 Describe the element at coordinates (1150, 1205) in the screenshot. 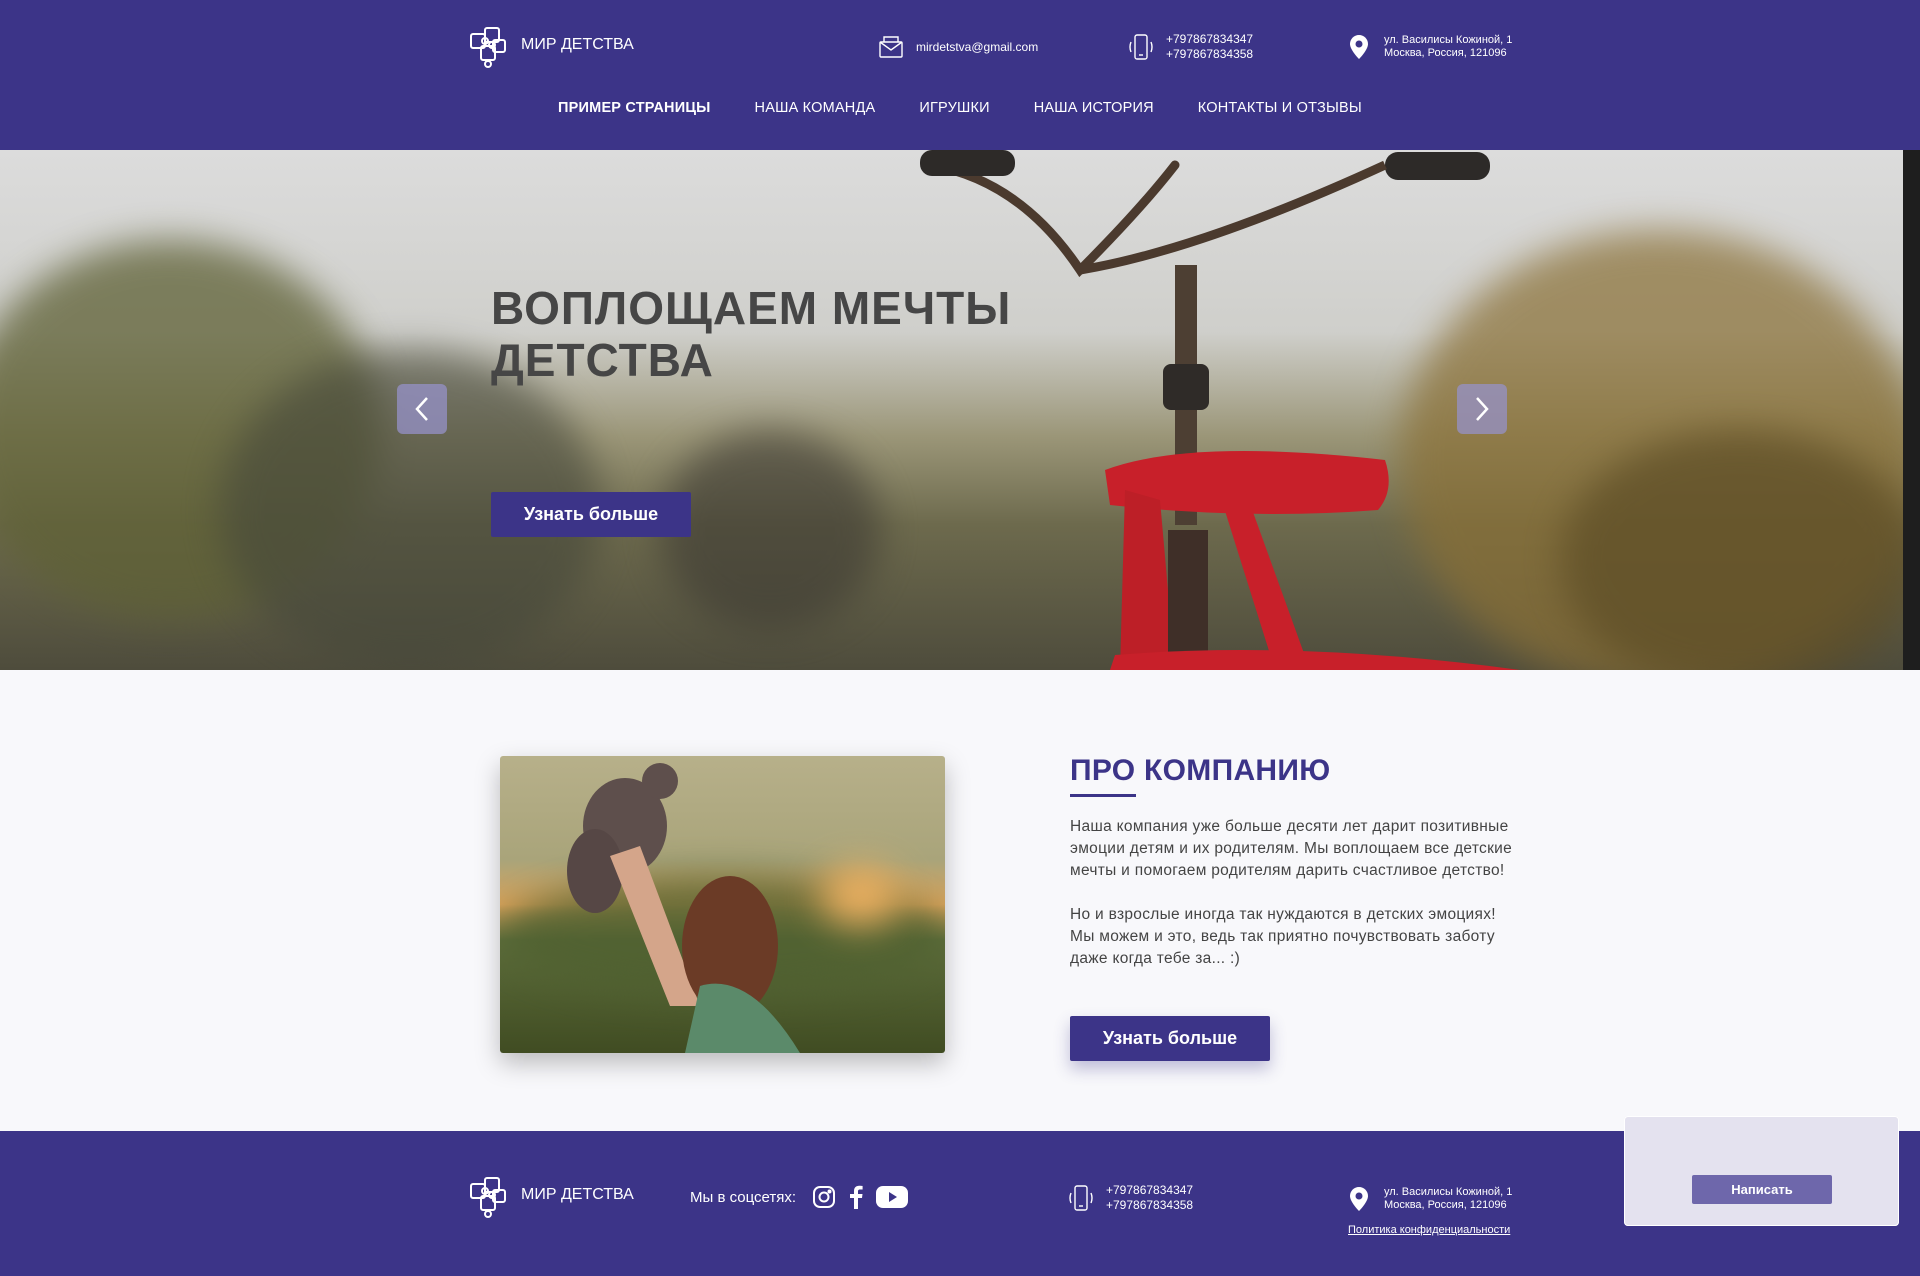

I see `footer-phone-2: +797867834358` at that location.